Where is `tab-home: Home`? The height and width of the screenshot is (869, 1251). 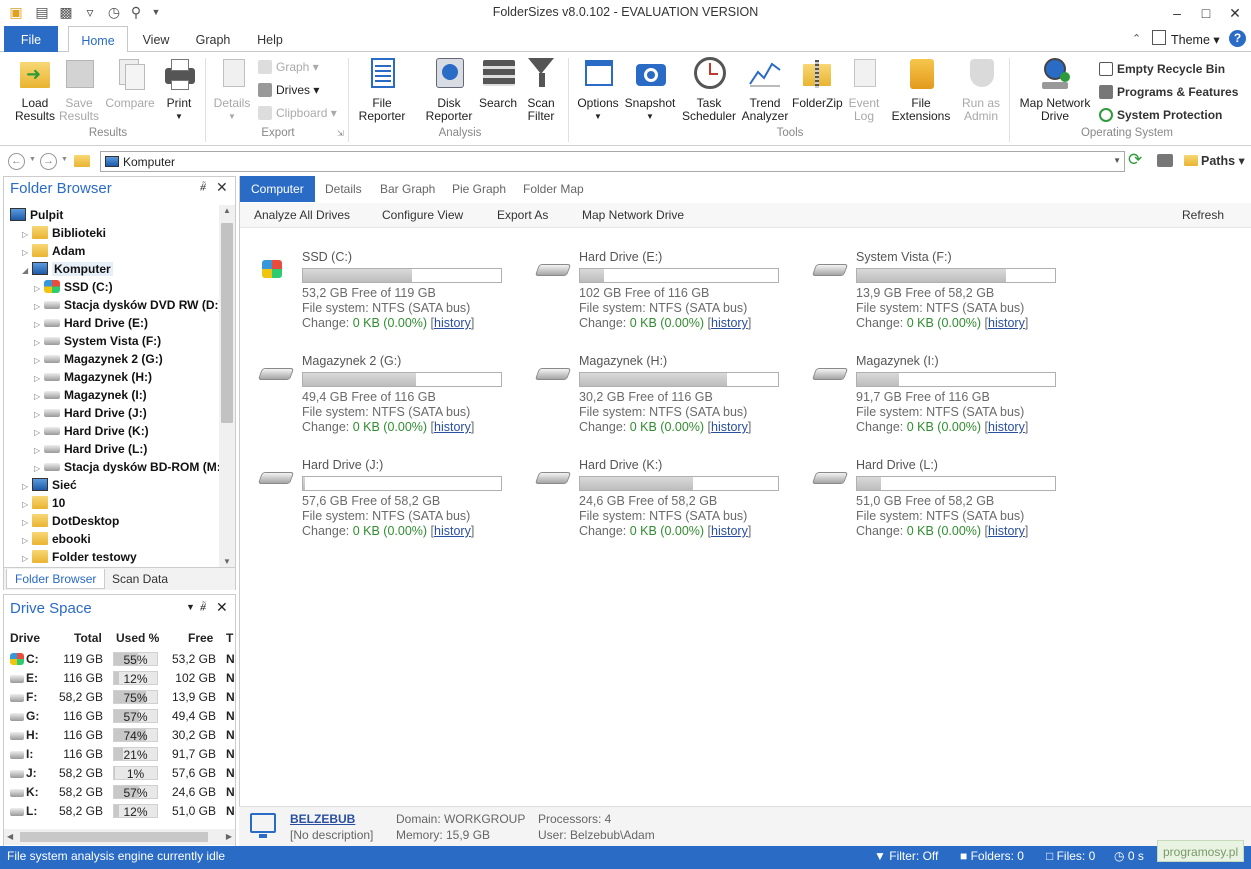
tab-home: Home is located at coordinates (98, 39).